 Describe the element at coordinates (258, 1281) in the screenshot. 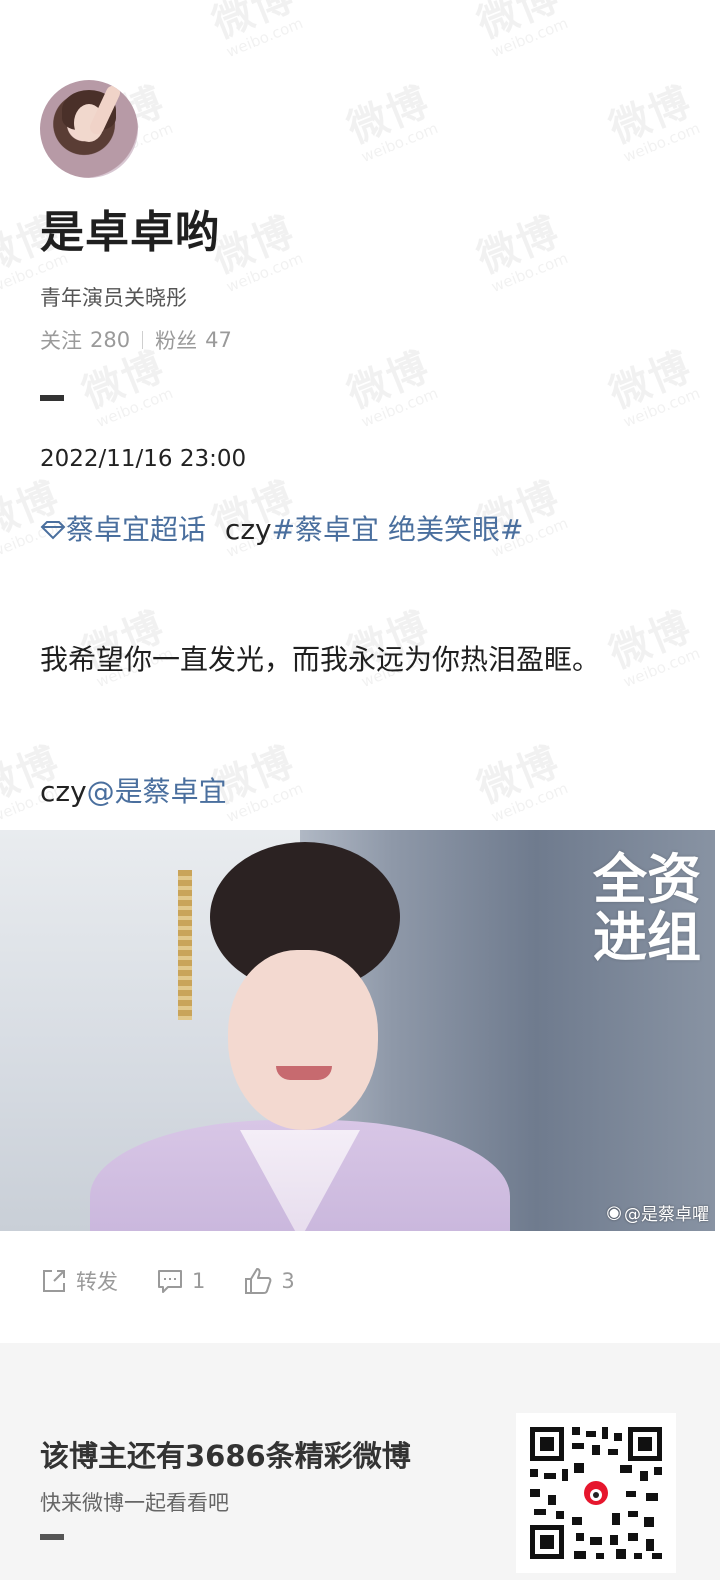

I see `thumbs-up-icon` at that location.